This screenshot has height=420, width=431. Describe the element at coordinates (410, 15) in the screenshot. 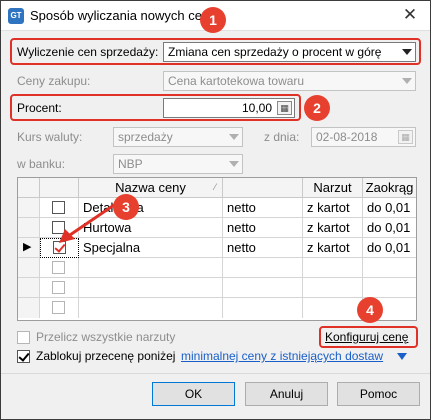

I see `close-icon: ✕` at that location.